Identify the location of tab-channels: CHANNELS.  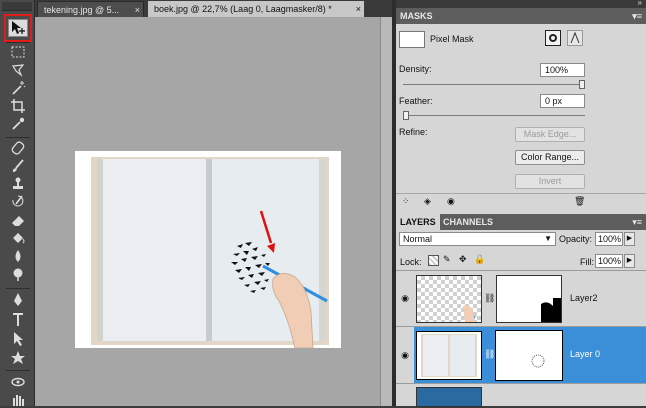
(468, 222).